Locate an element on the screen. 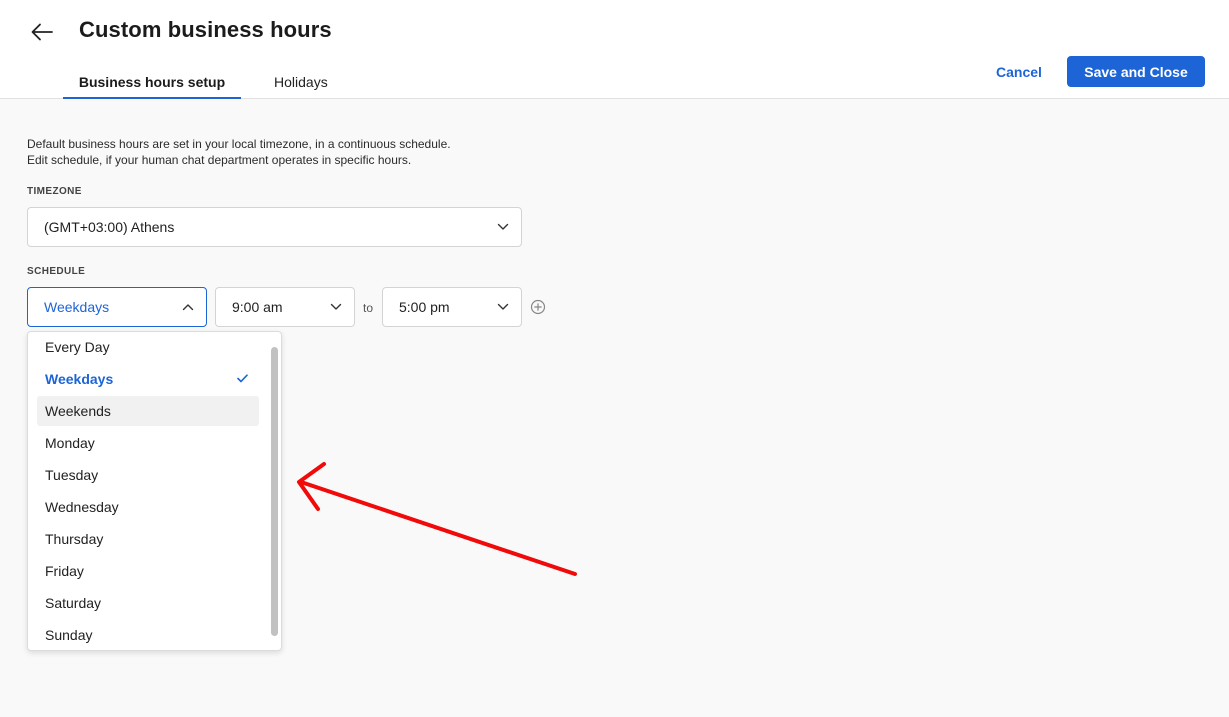  to-label: to is located at coordinates (368, 308).